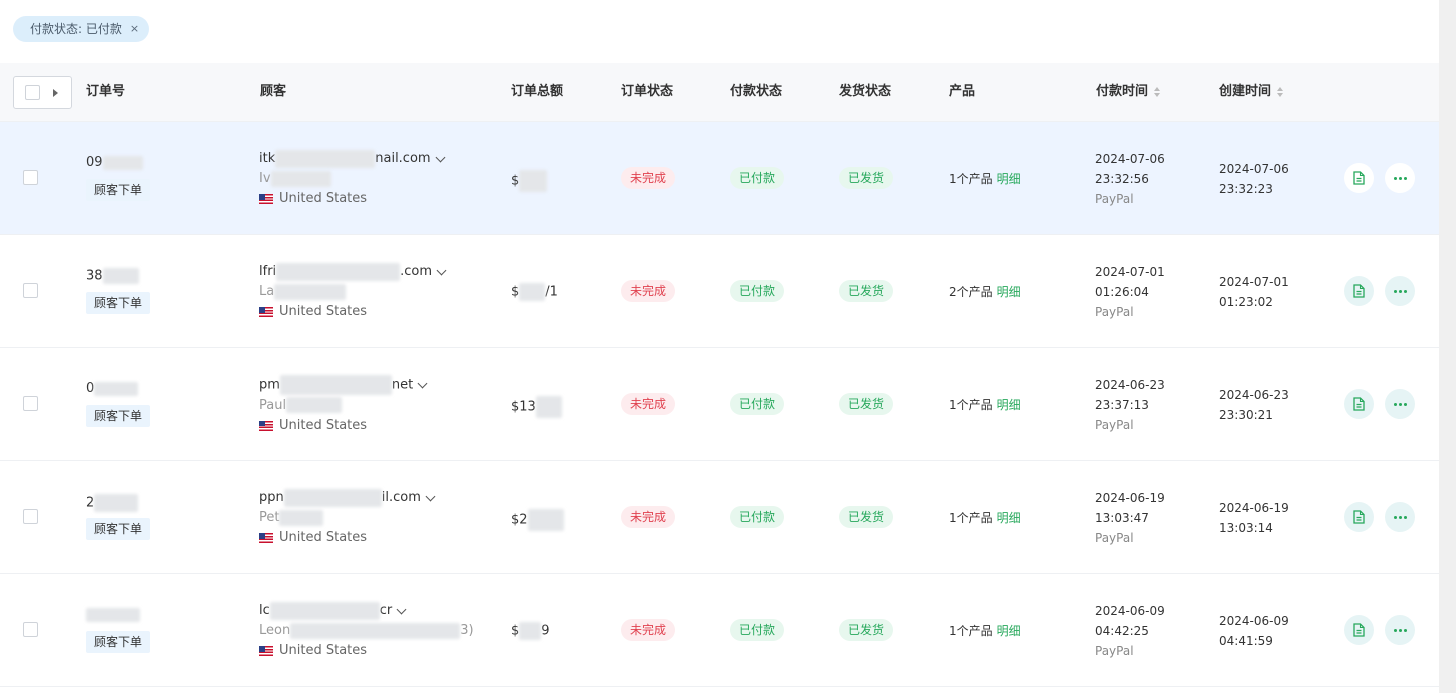 This screenshot has height=693, width=1456. I want to click on paid-time-cell: 2024-06-23 23:37:13 PayPal, so click(1130, 405).